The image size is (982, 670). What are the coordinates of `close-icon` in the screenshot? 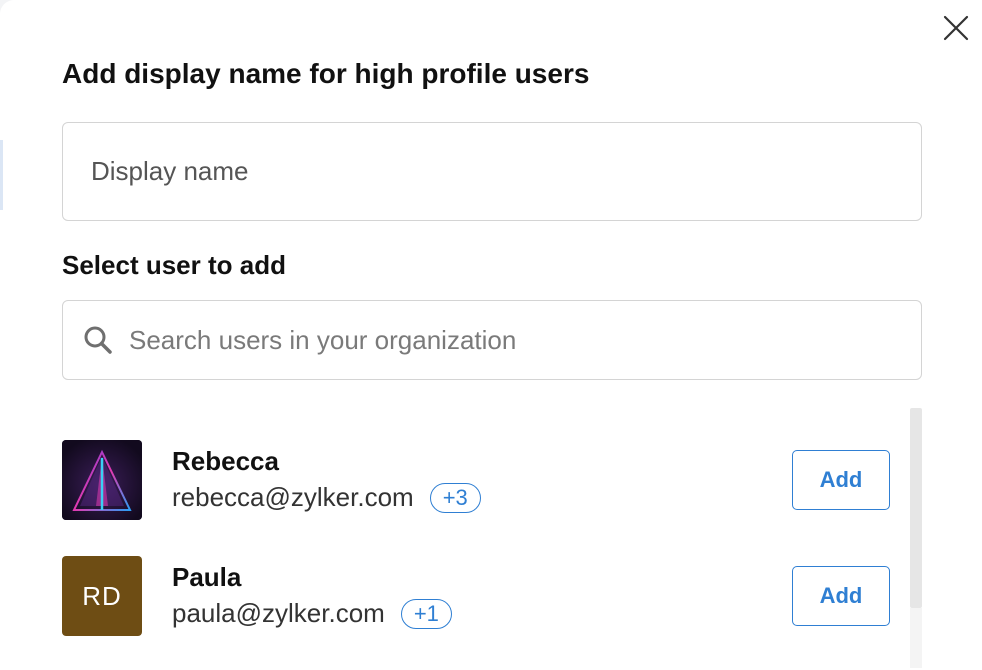 It's located at (956, 28).